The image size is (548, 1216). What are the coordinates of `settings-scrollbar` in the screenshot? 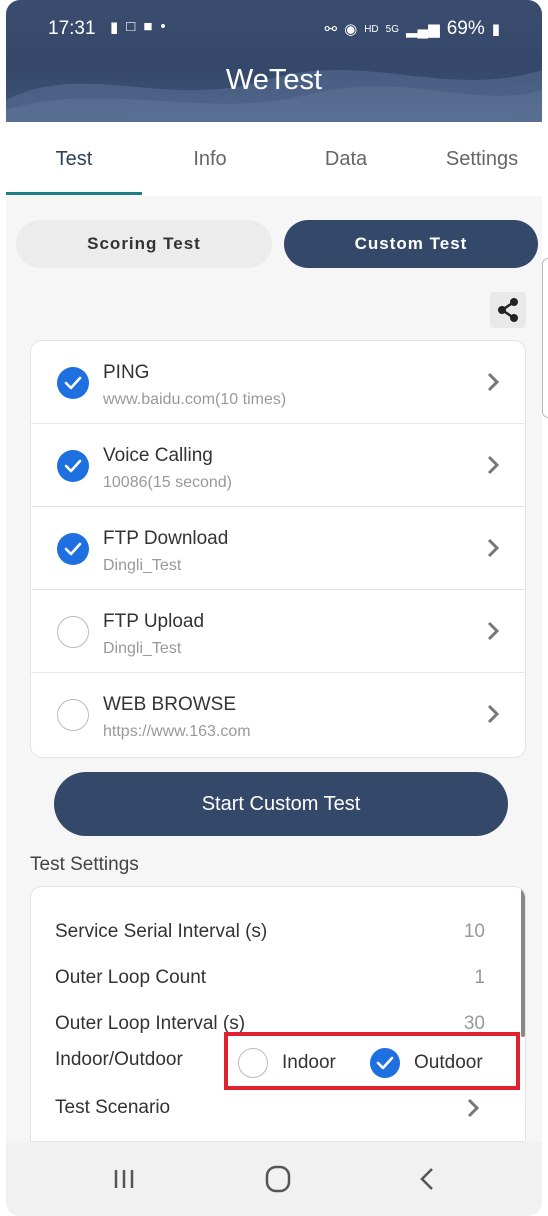 It's located at (523, 962).